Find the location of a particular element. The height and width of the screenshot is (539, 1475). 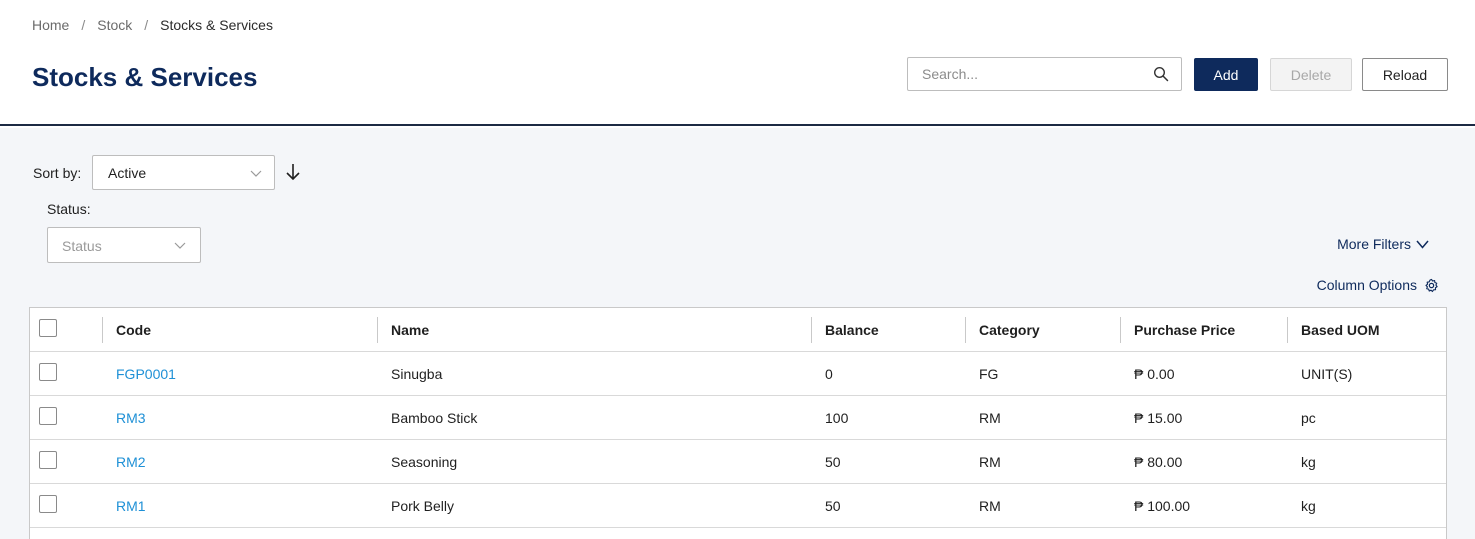

column-options-button: Column Options is located at coordinates (1378, 285).